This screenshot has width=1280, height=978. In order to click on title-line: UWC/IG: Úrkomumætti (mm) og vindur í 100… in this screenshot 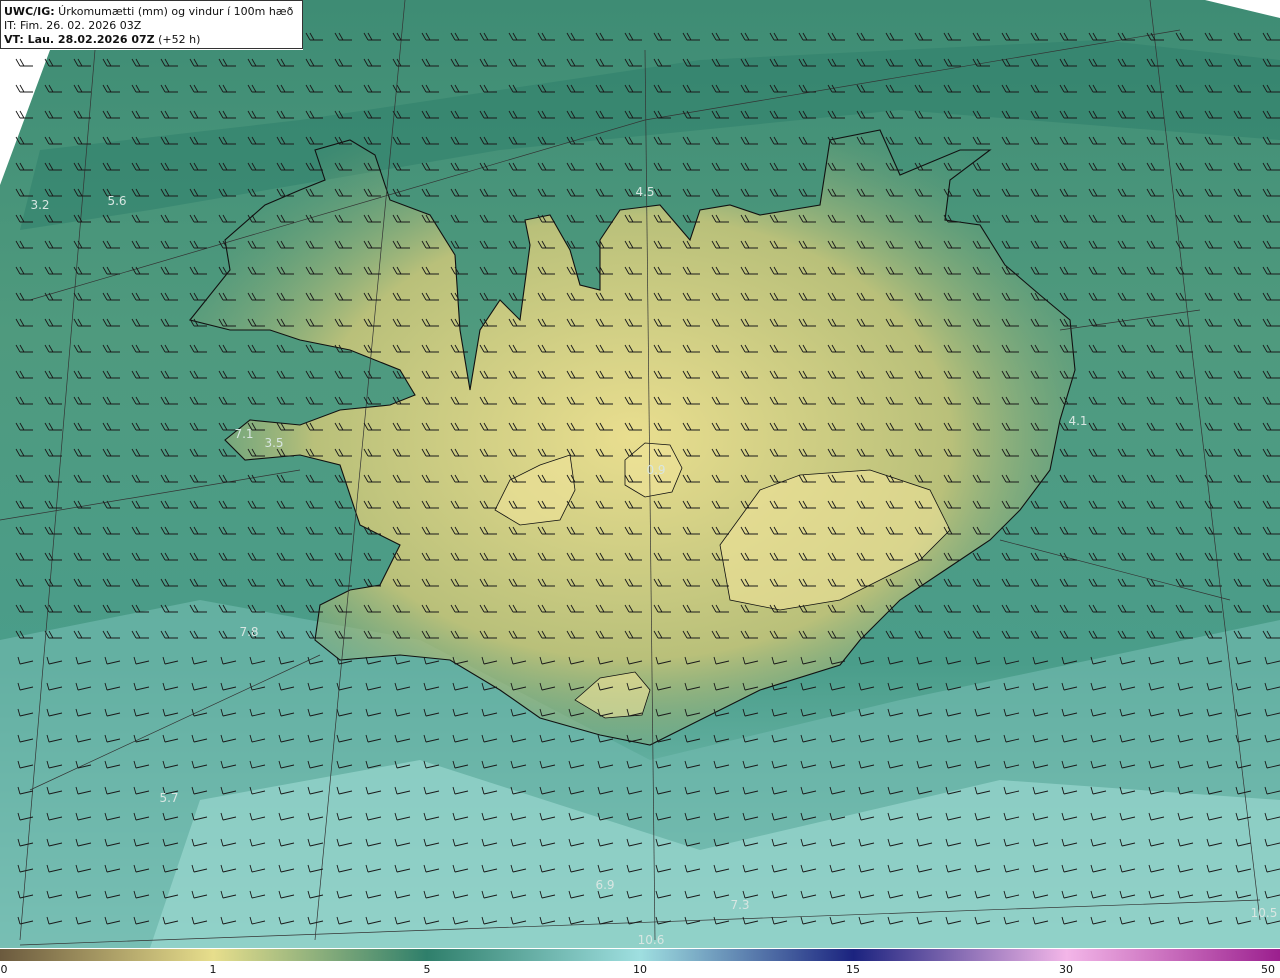, I will do `click(151, 12)`.